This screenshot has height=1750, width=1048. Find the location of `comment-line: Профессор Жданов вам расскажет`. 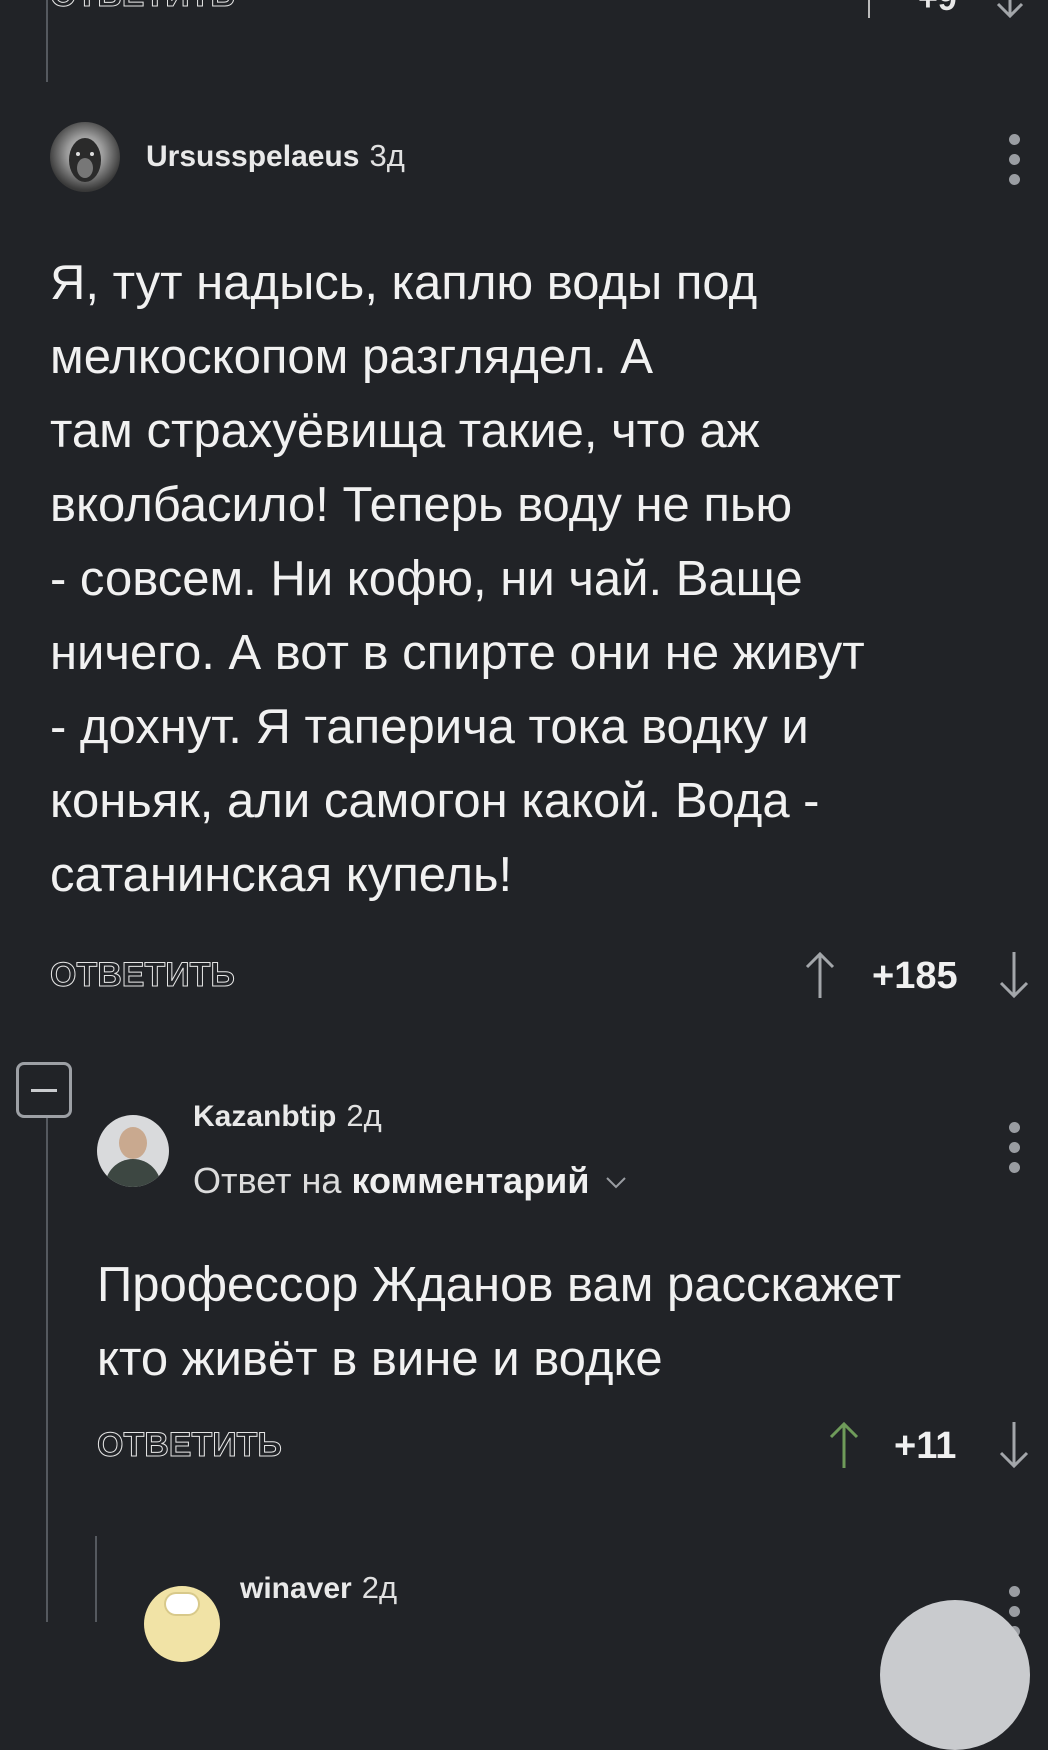

comment-line: Профессор Жданов вам расскажет is located at coordinates (499, 1285).